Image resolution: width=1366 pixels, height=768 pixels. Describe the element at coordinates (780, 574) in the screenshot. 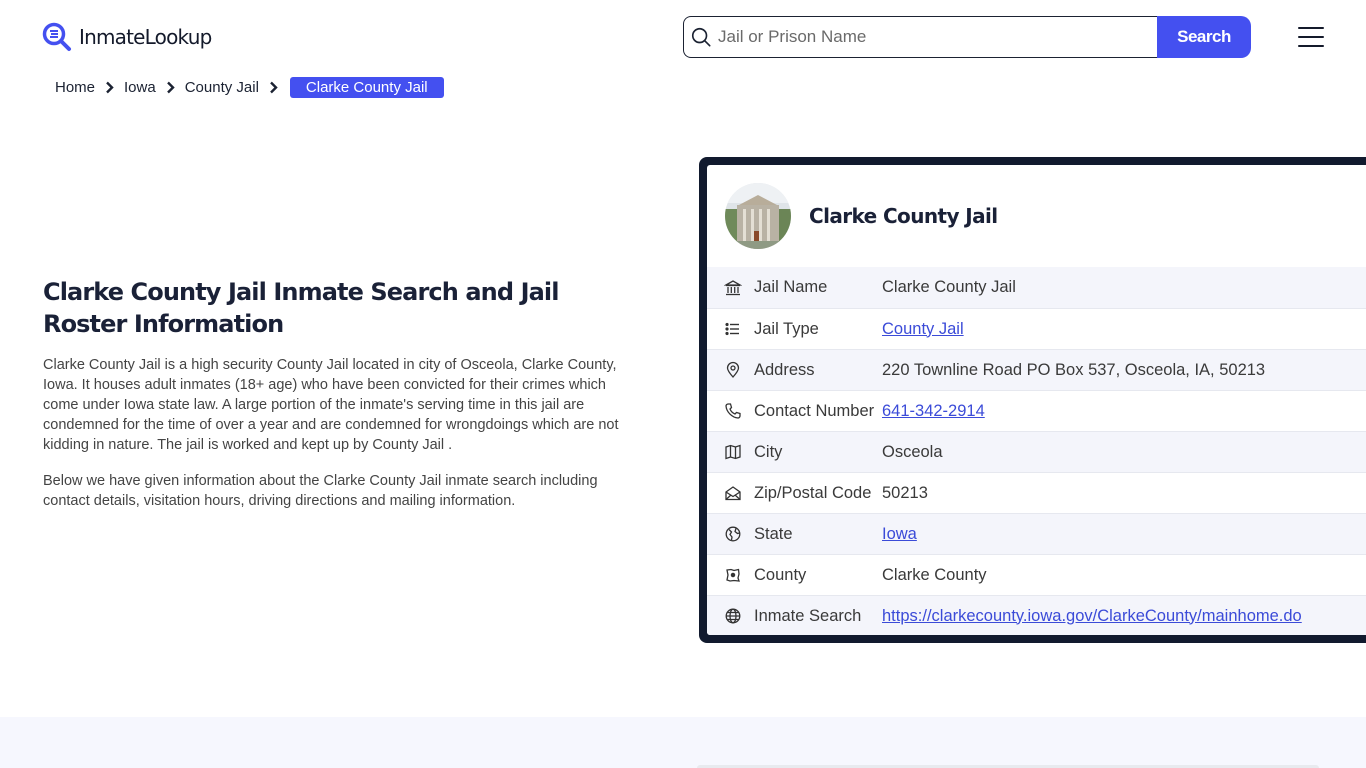

I see `row-label: County` at that location.